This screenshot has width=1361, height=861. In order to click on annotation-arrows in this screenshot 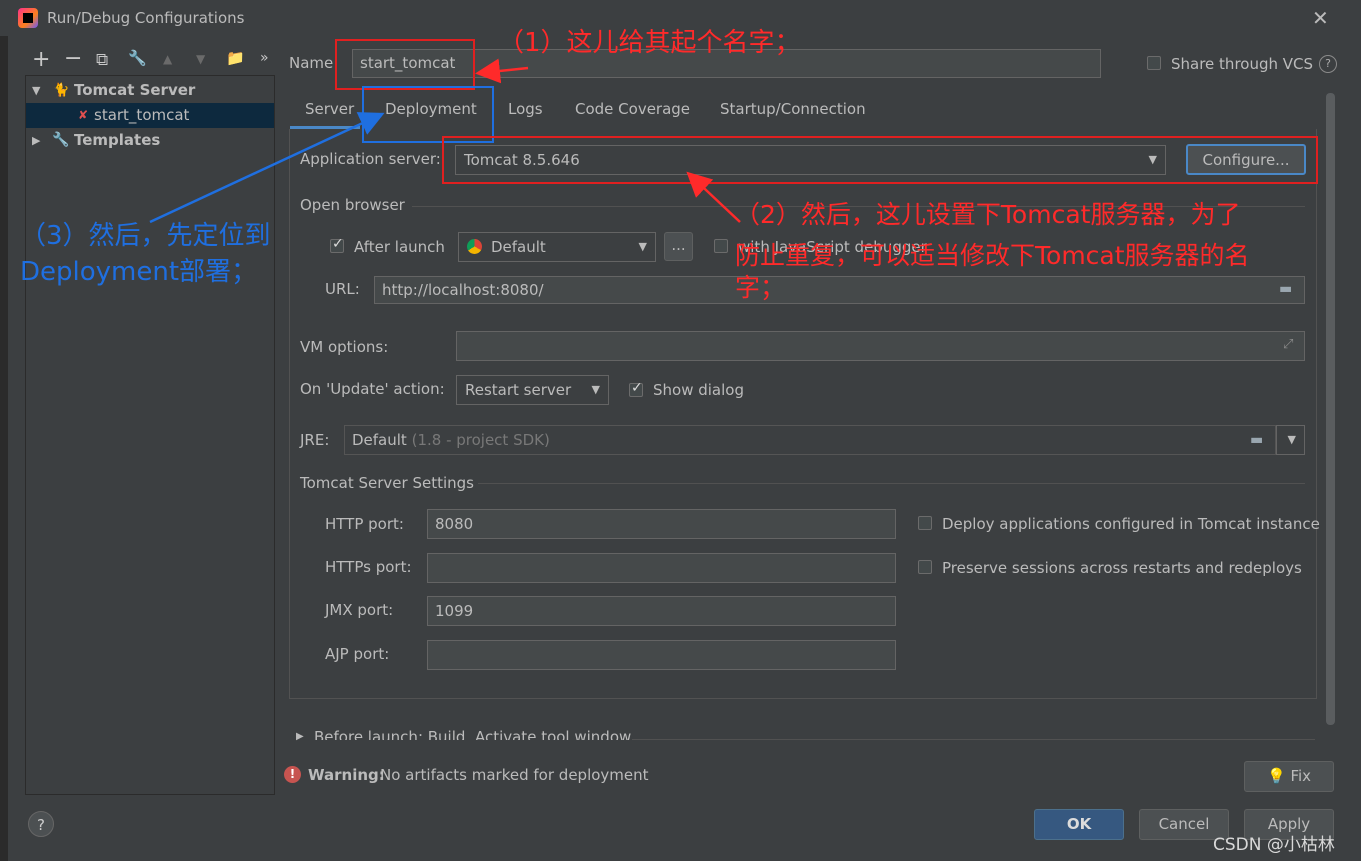, I will do `click(445, 141)`.